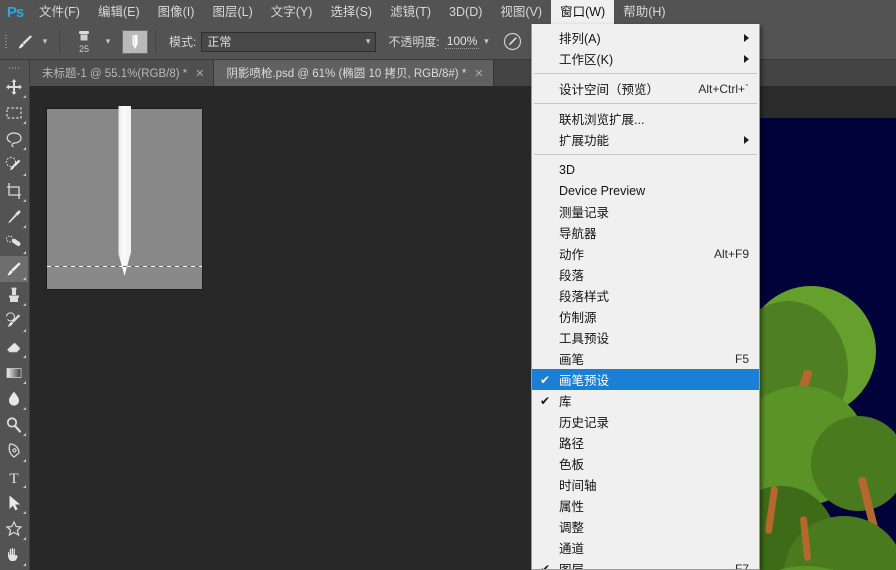 Image resolution: width=896 pixels, height=570 pixels. I want to click on options-bar-grip, so click(6, 42).